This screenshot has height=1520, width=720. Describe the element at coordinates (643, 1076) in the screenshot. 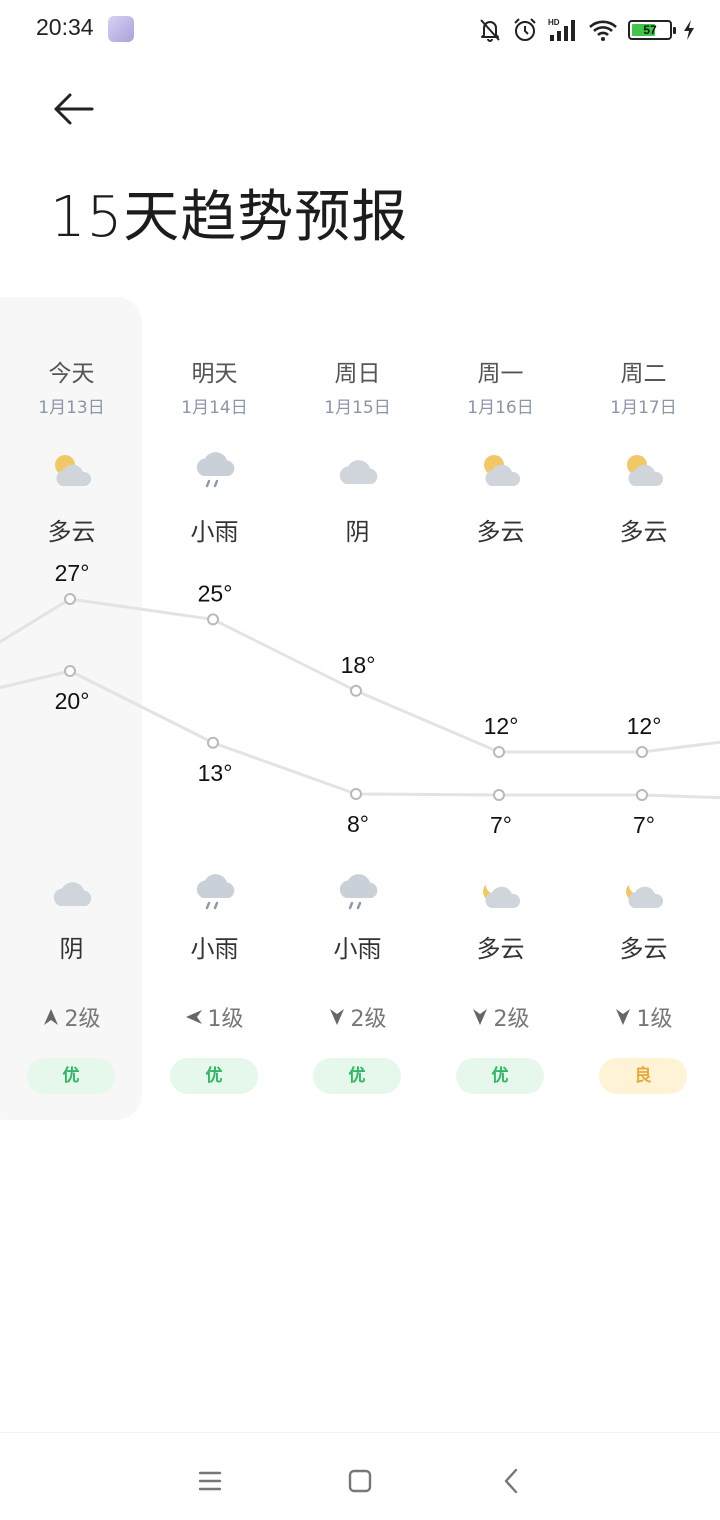

I see `aqi-badge: 良` at that location.